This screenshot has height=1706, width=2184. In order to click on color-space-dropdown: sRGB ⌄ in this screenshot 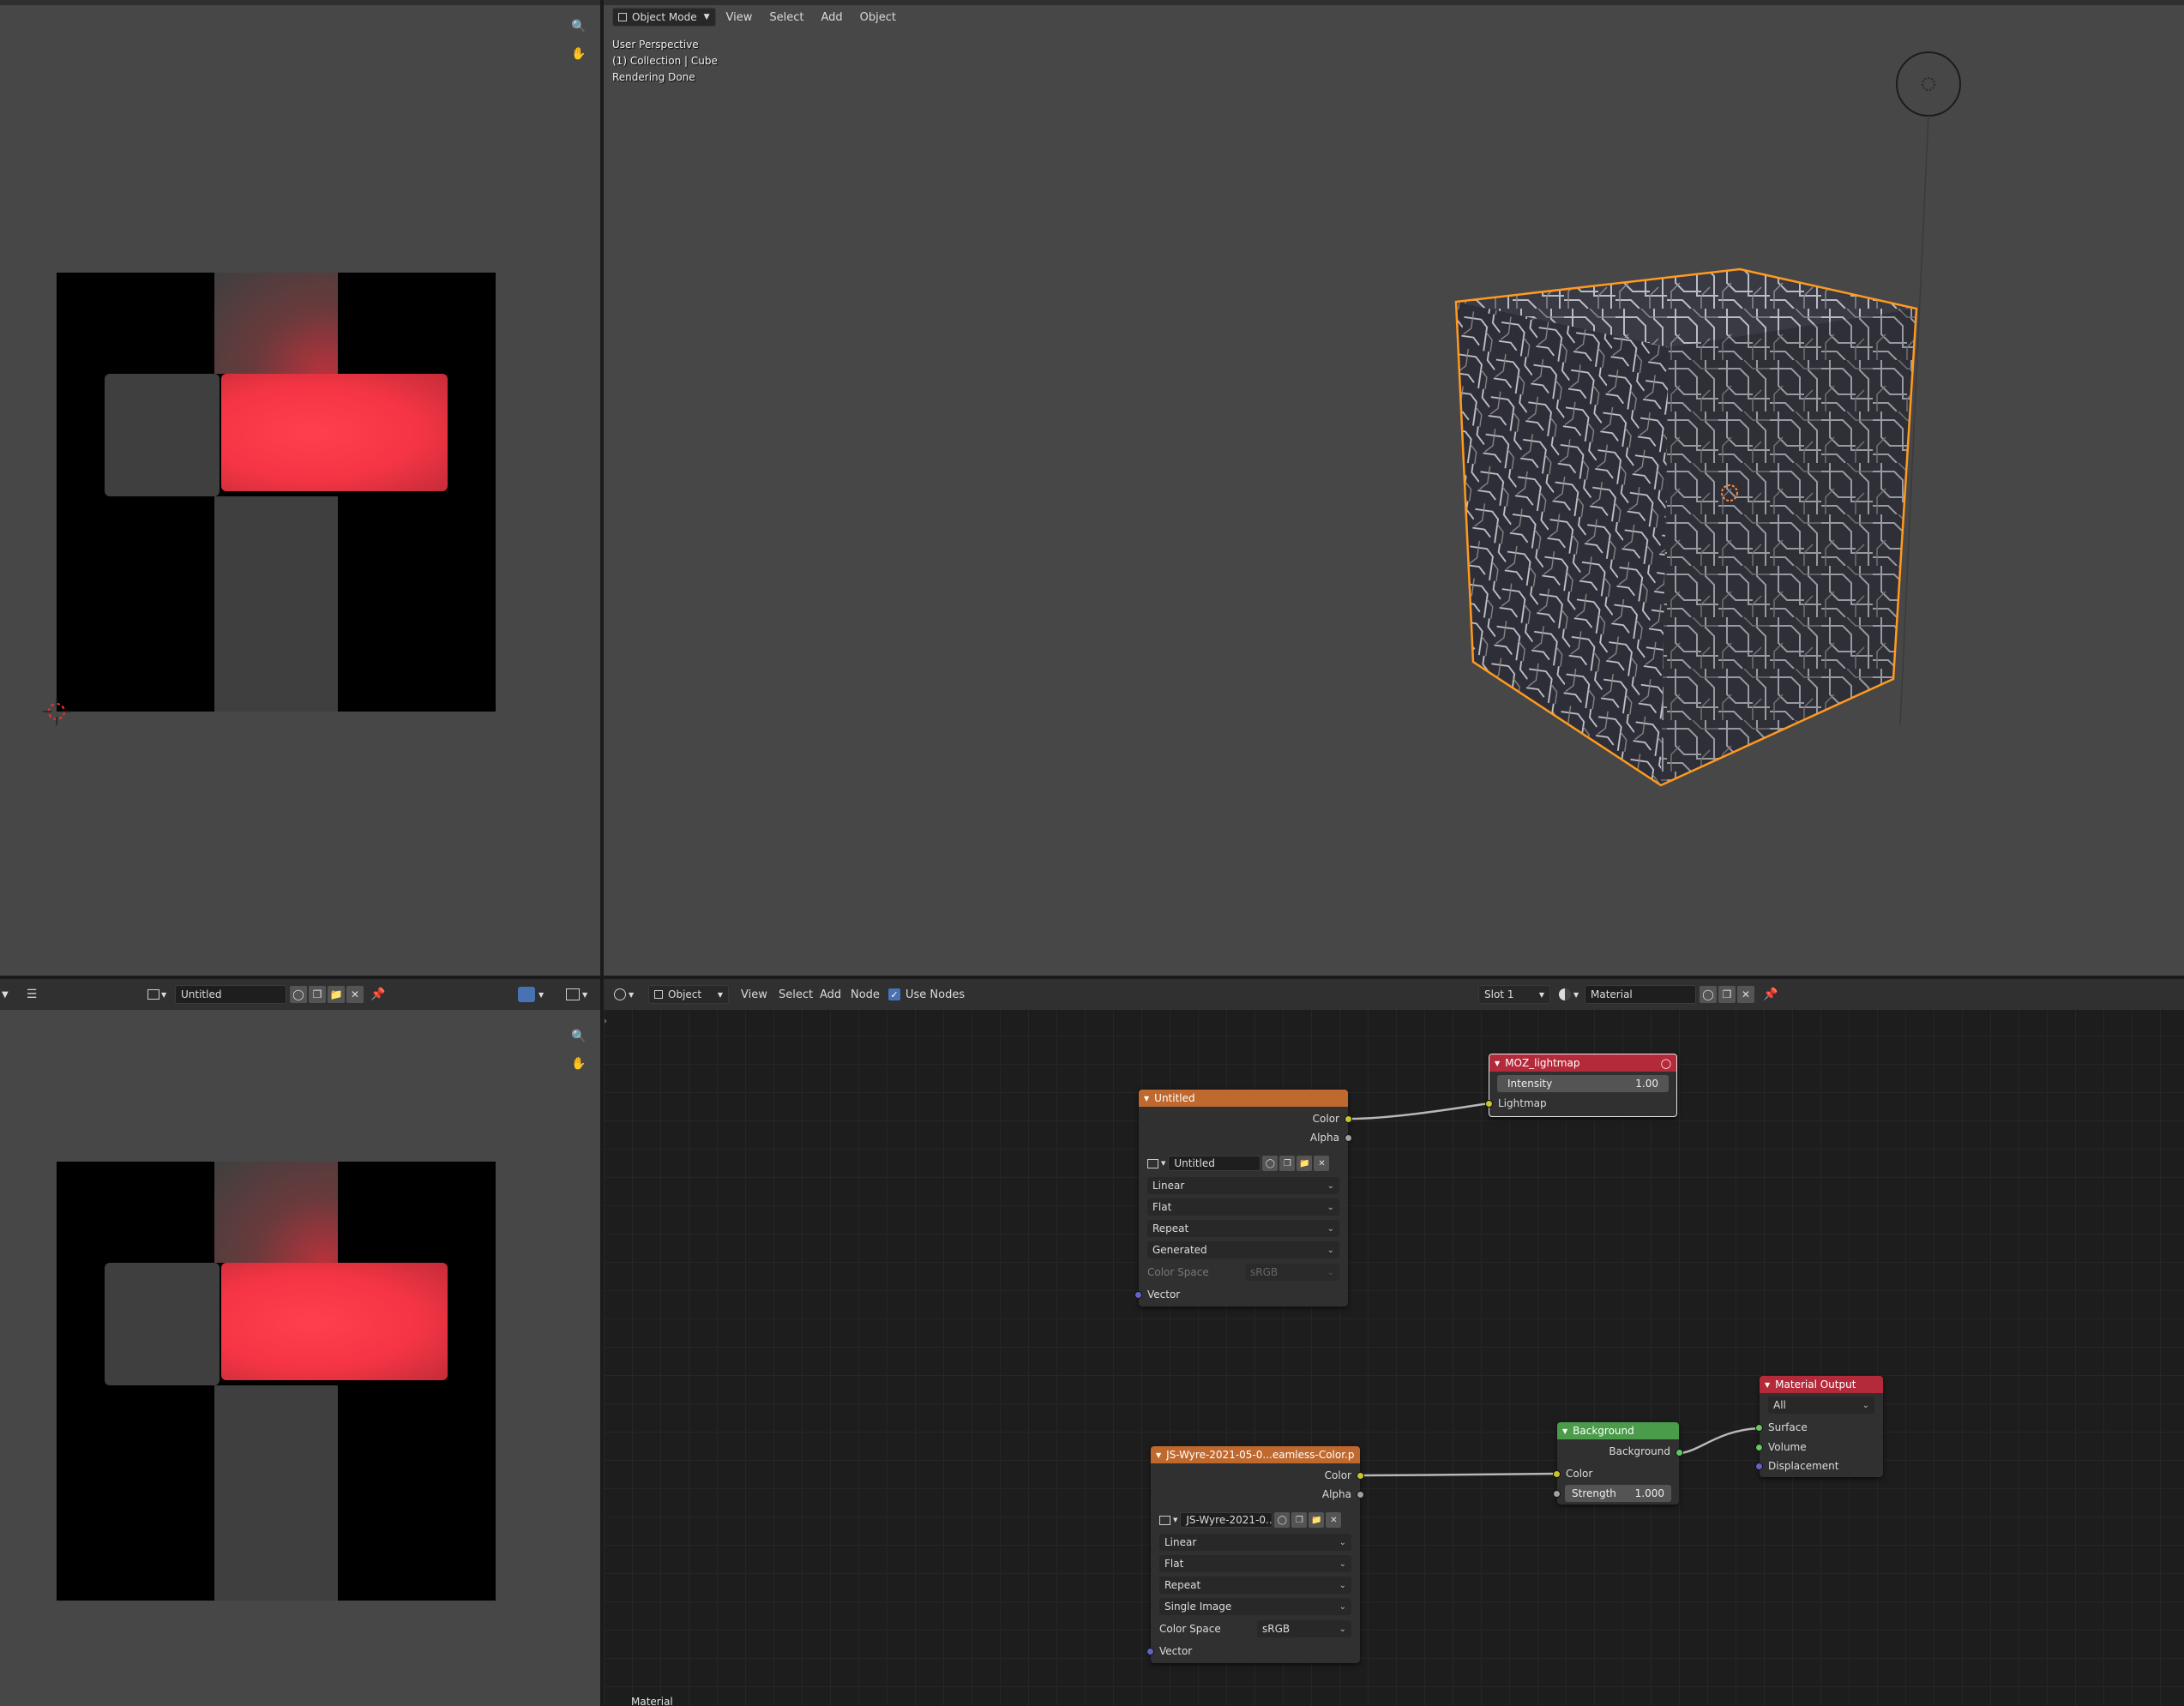, I will do `click(1304, 1628)`.